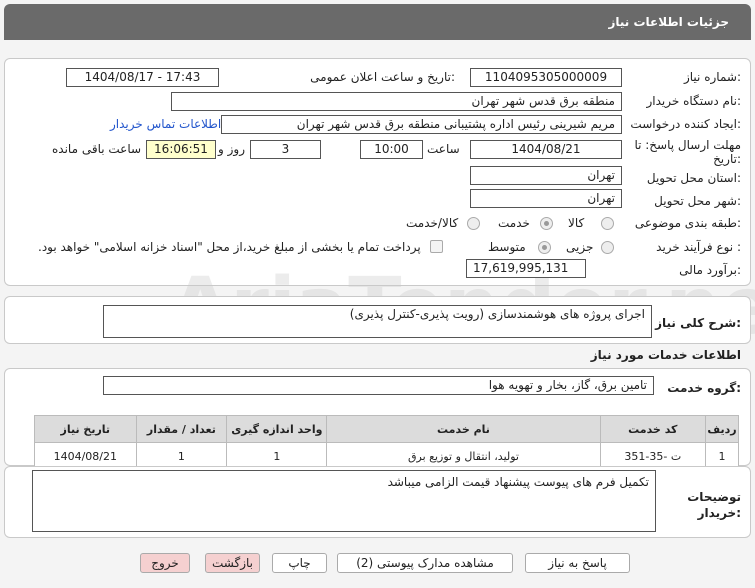 Image resolution: width=755 pixels, height=588 pixels. What do you see at coordinates (546, 77) in the screenshot?
I see `need-number-value: 1104095305000009` at bounding box center [546, 77].